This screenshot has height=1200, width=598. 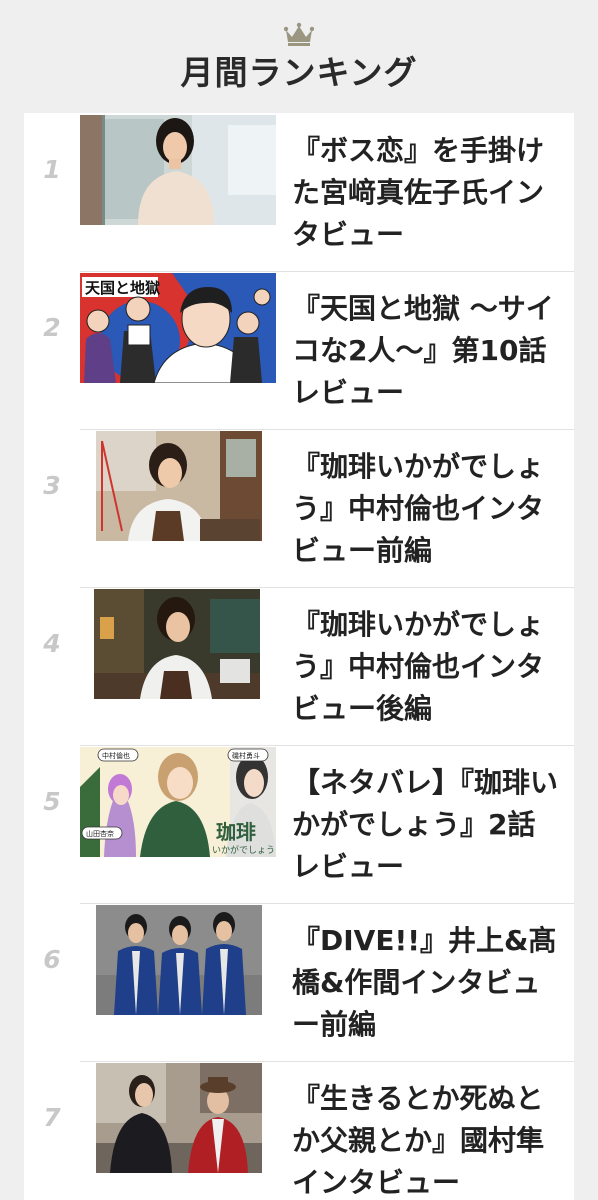 I want to click on article-title: 『珈琲いかがでしょう』中村倫也インタビュー後編, so click(x=427, y=667).